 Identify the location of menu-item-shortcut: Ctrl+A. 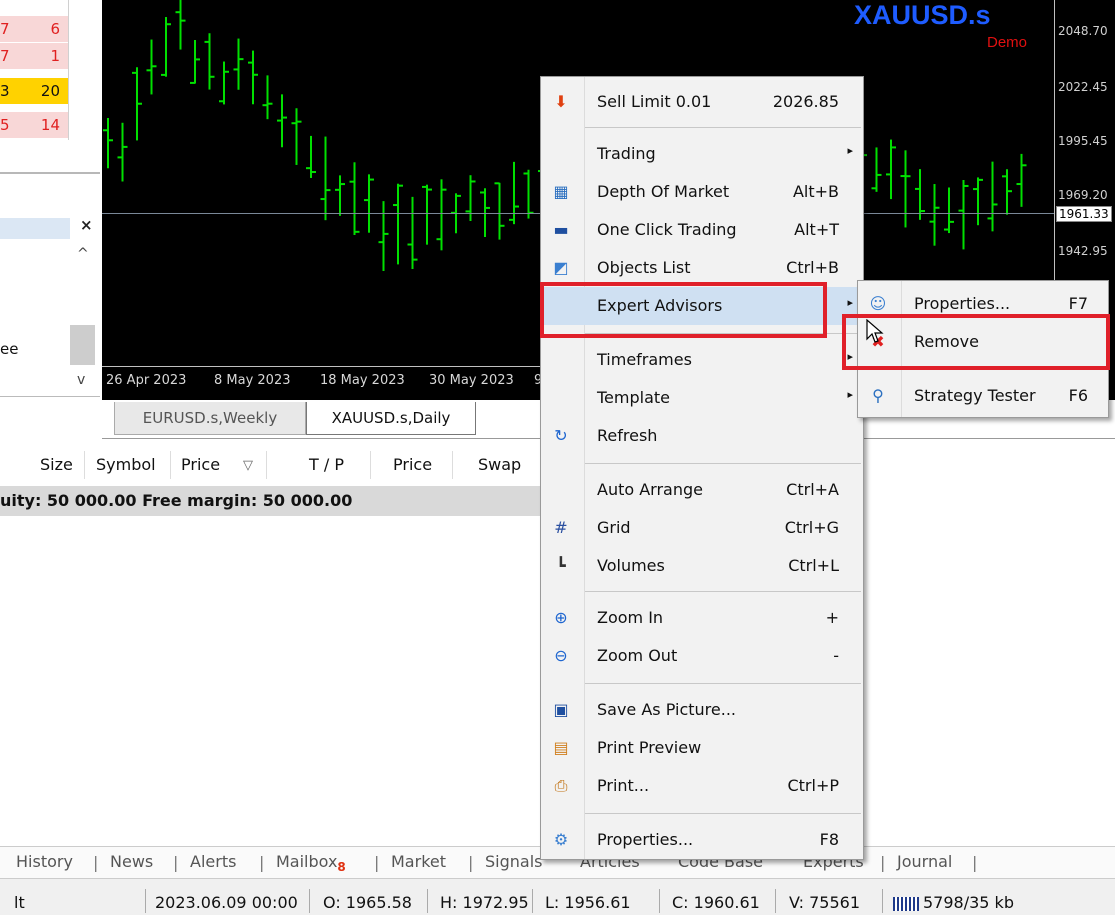
(812, 489).